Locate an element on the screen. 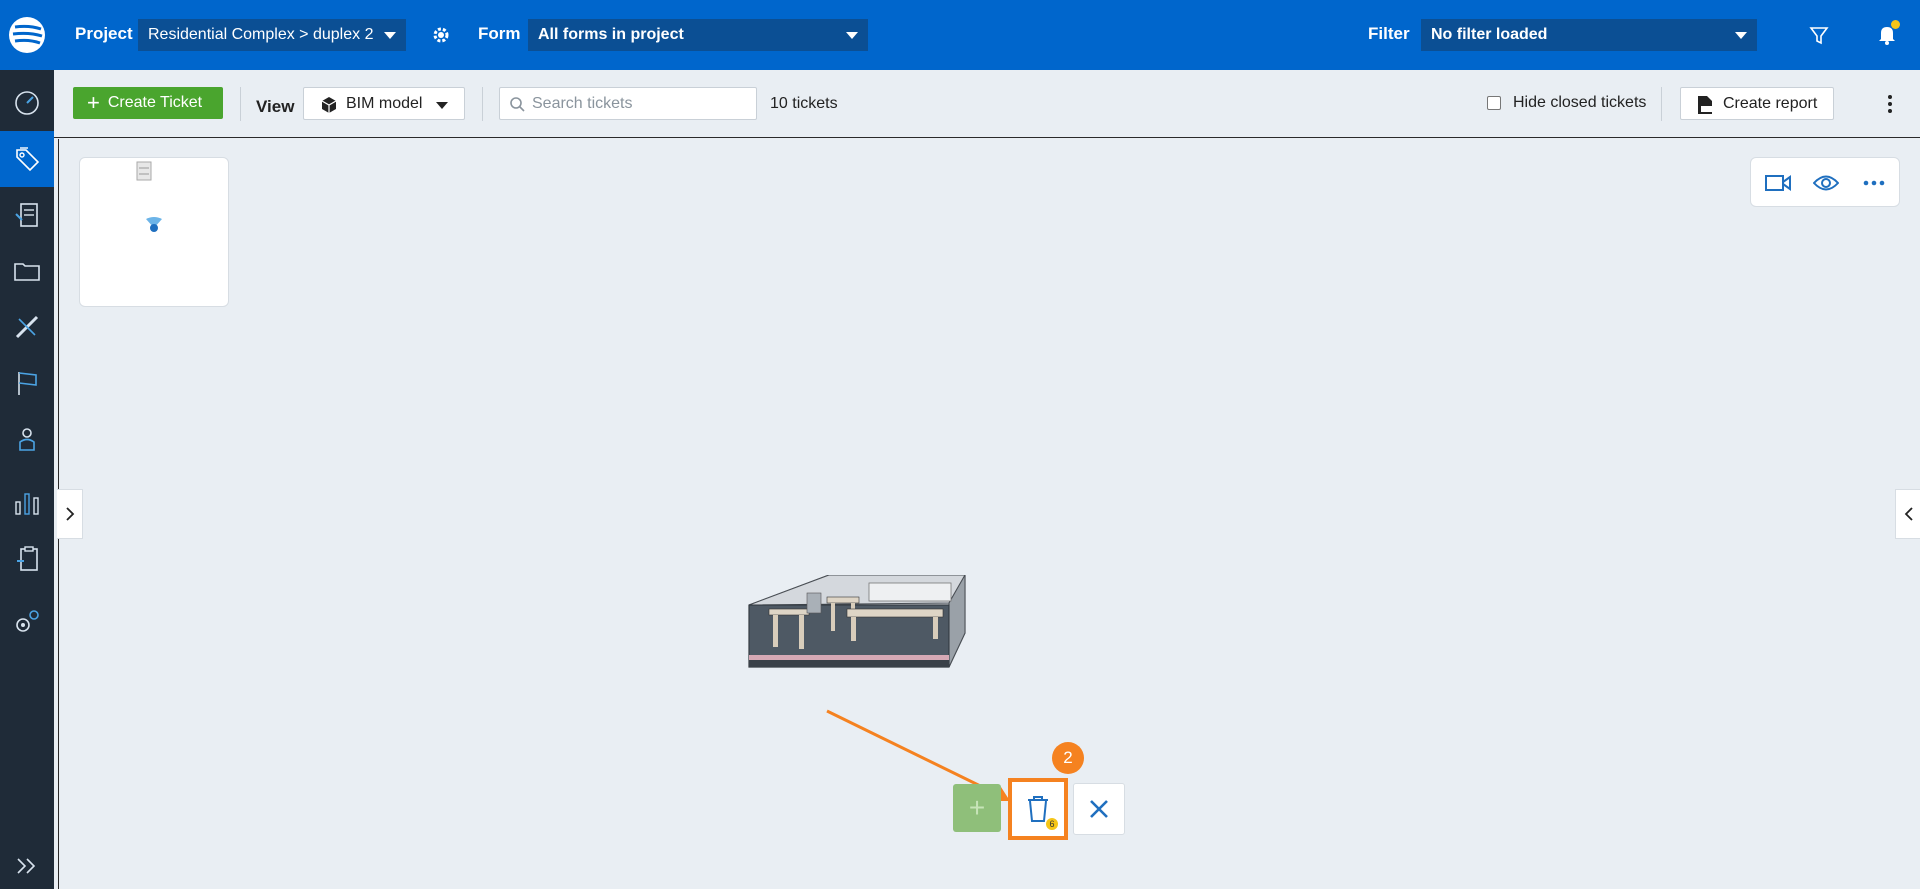 Image resolution: width=1920 pixels, height=889 pixels. filter-select: No filter loaded is located at coordinates (1589, 35).